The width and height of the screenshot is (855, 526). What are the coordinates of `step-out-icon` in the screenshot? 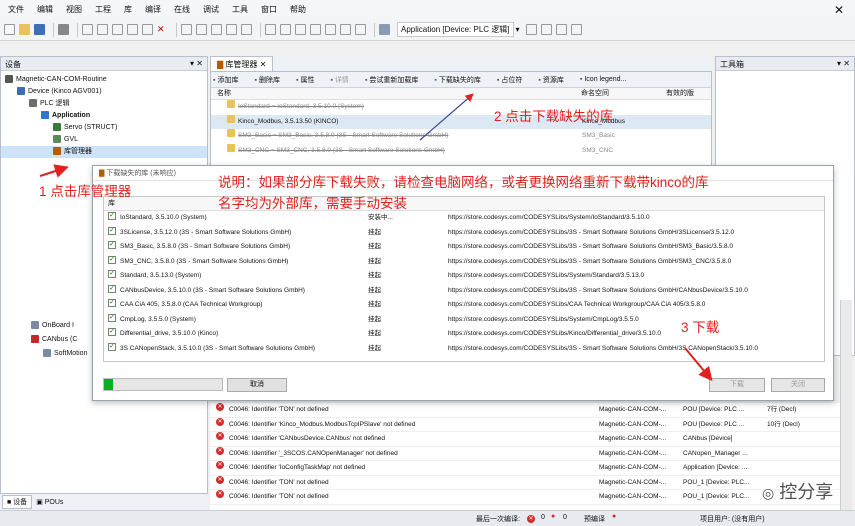 It's located at (561, 29).